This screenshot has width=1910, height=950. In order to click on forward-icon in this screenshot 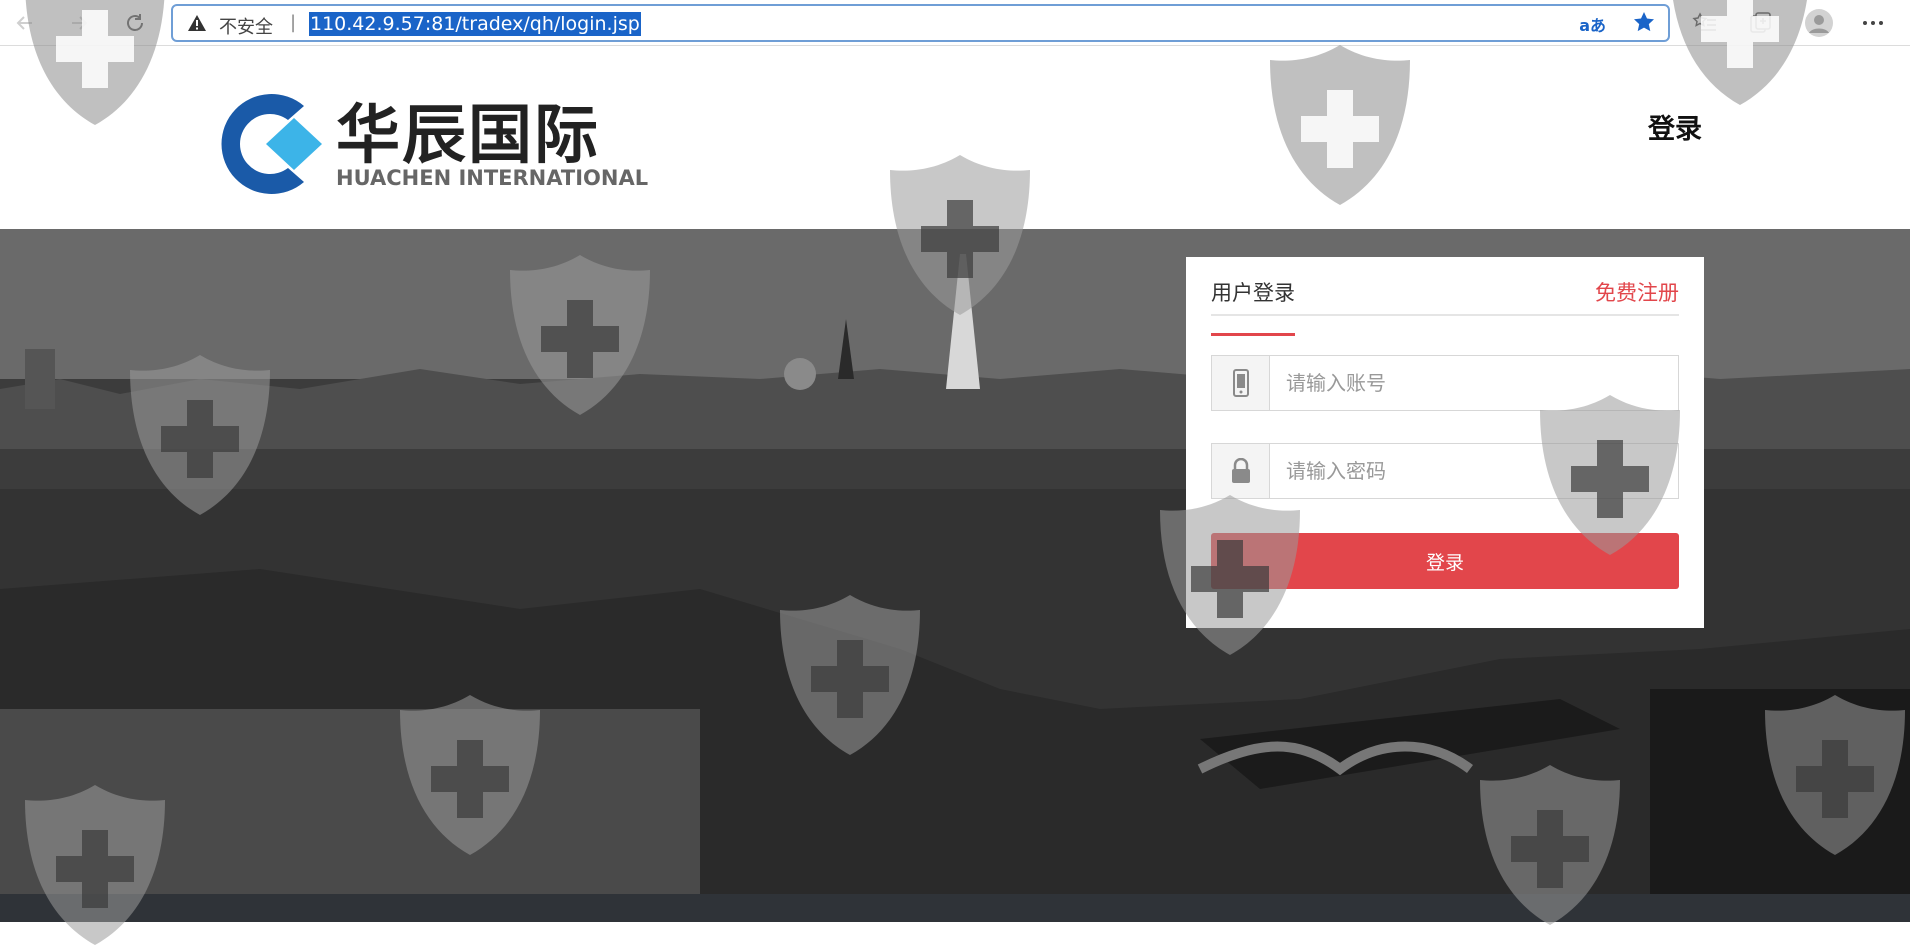, I will do `click(79, 23)`.